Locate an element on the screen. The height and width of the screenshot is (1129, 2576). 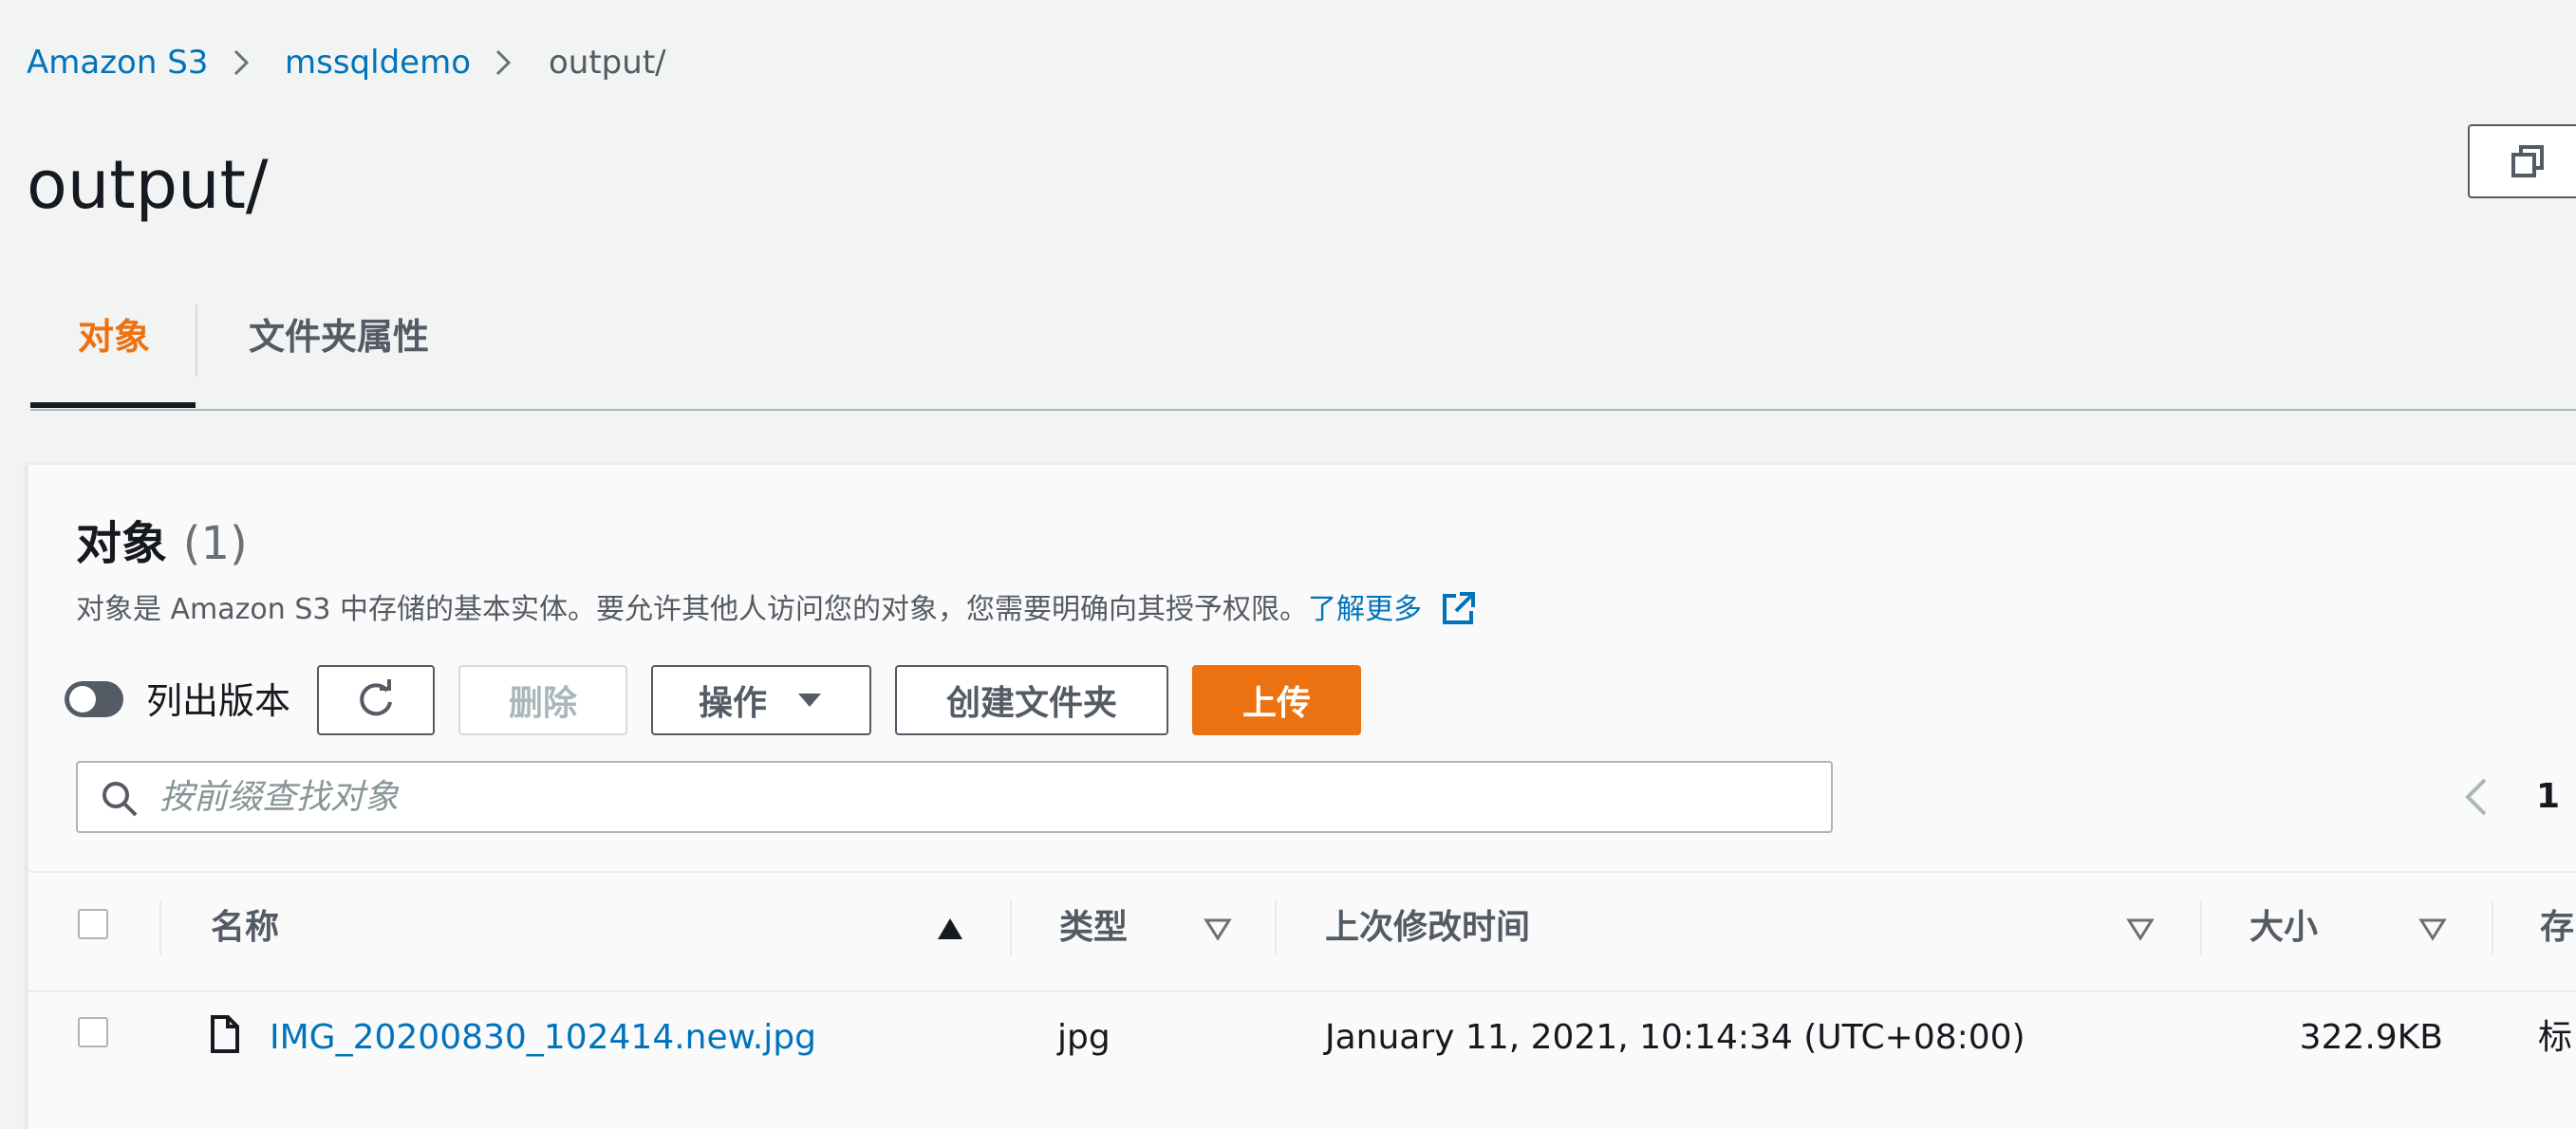
object-last-modified: January 11, 2021, 10:14:34 (UTC+08:00) is located at coordinates (1675, 1037).